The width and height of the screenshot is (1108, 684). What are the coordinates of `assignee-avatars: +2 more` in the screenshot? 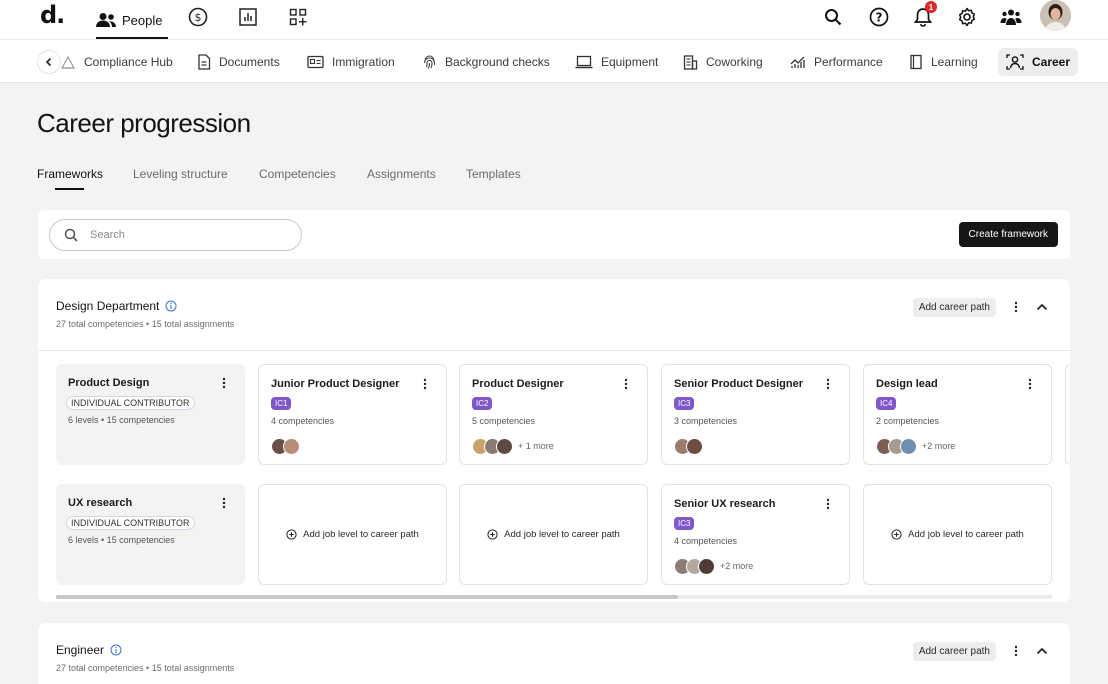 It's located at (915, 446).